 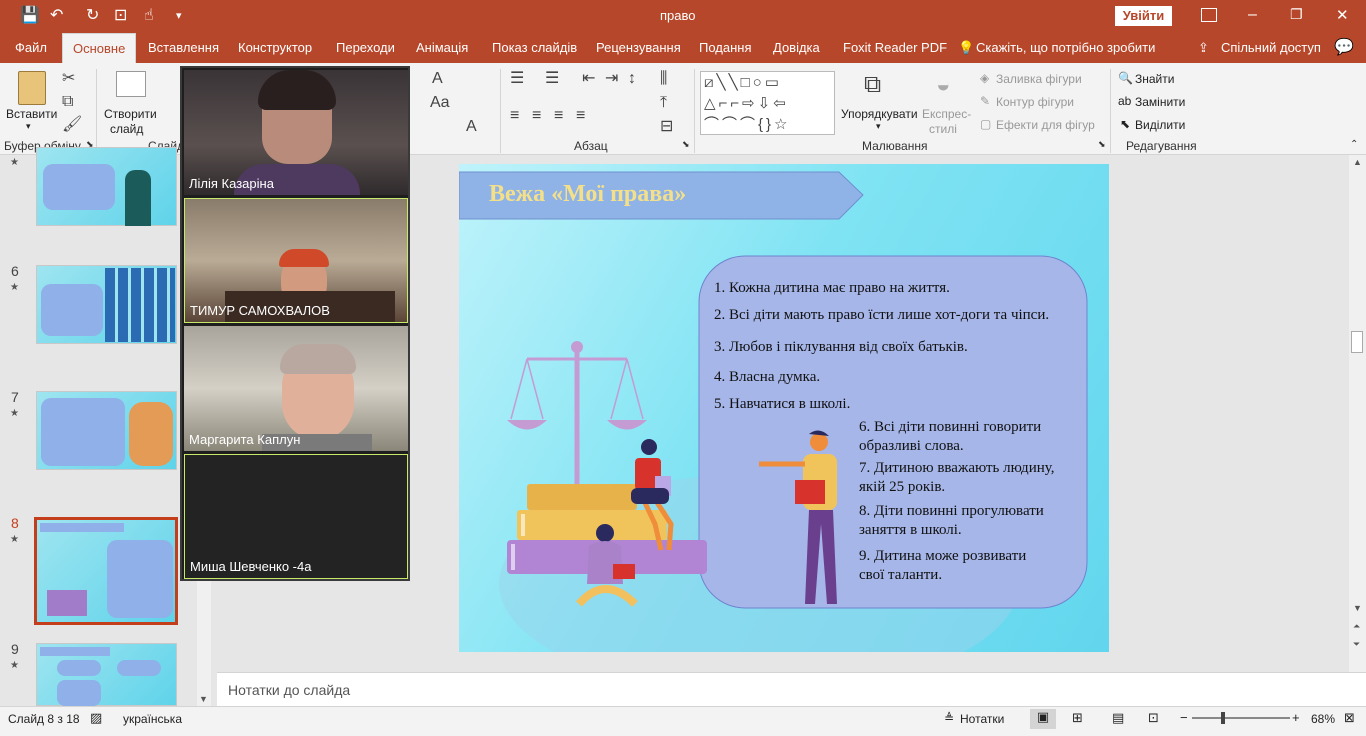 I want to click on reading-view-icon: ▤, so click(x=1118, y=718).